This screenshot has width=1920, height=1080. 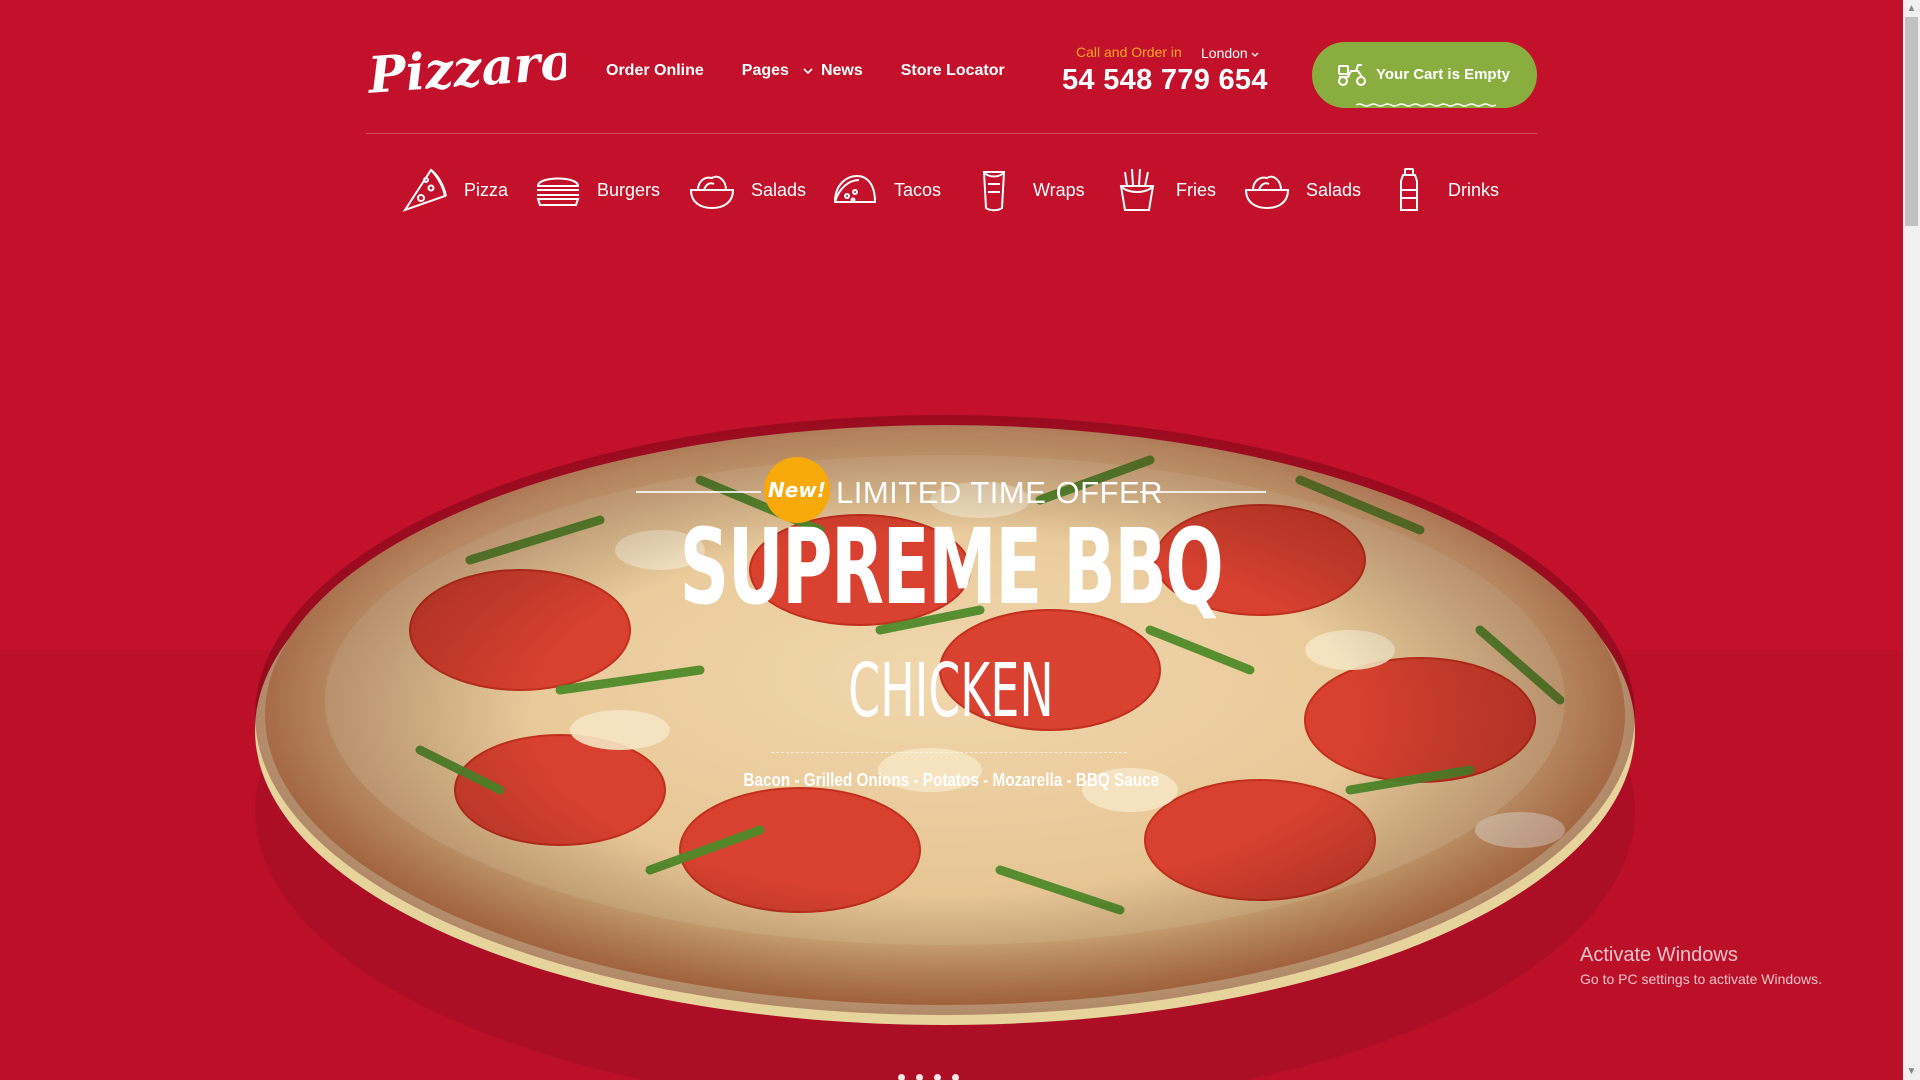 I want to click on slider-dots, so click(x=934, y=1077).